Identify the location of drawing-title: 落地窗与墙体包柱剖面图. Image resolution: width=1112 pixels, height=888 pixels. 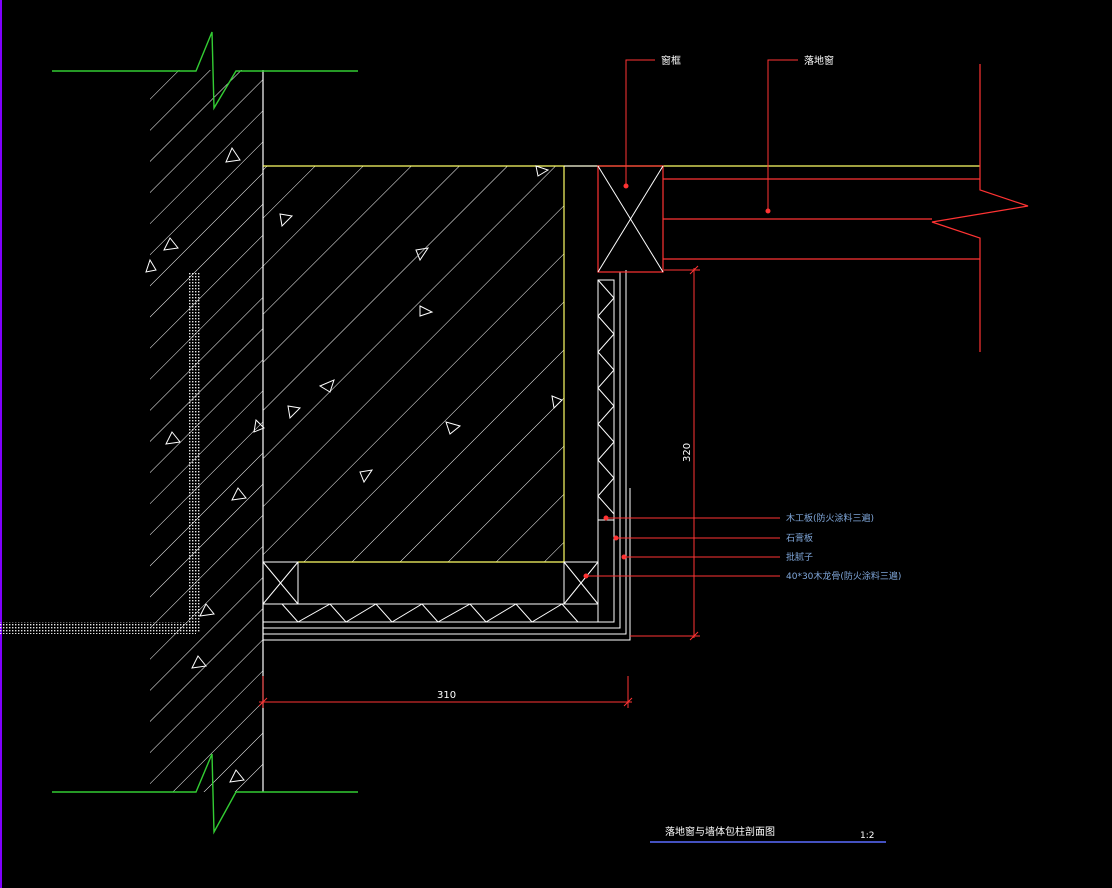
(720, 831).